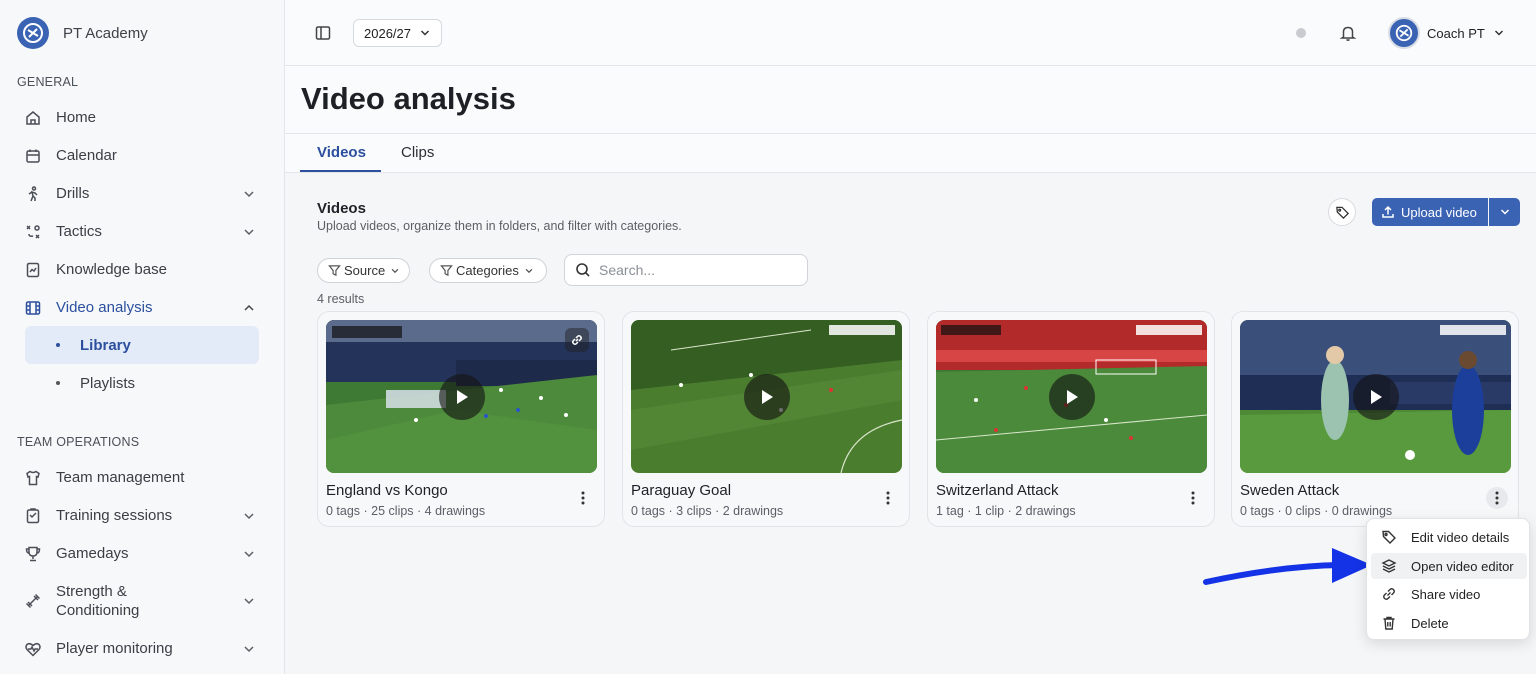  Describe the element at coordinates (33, 156) in the screenshot. I see `calendar-icon` at that location.